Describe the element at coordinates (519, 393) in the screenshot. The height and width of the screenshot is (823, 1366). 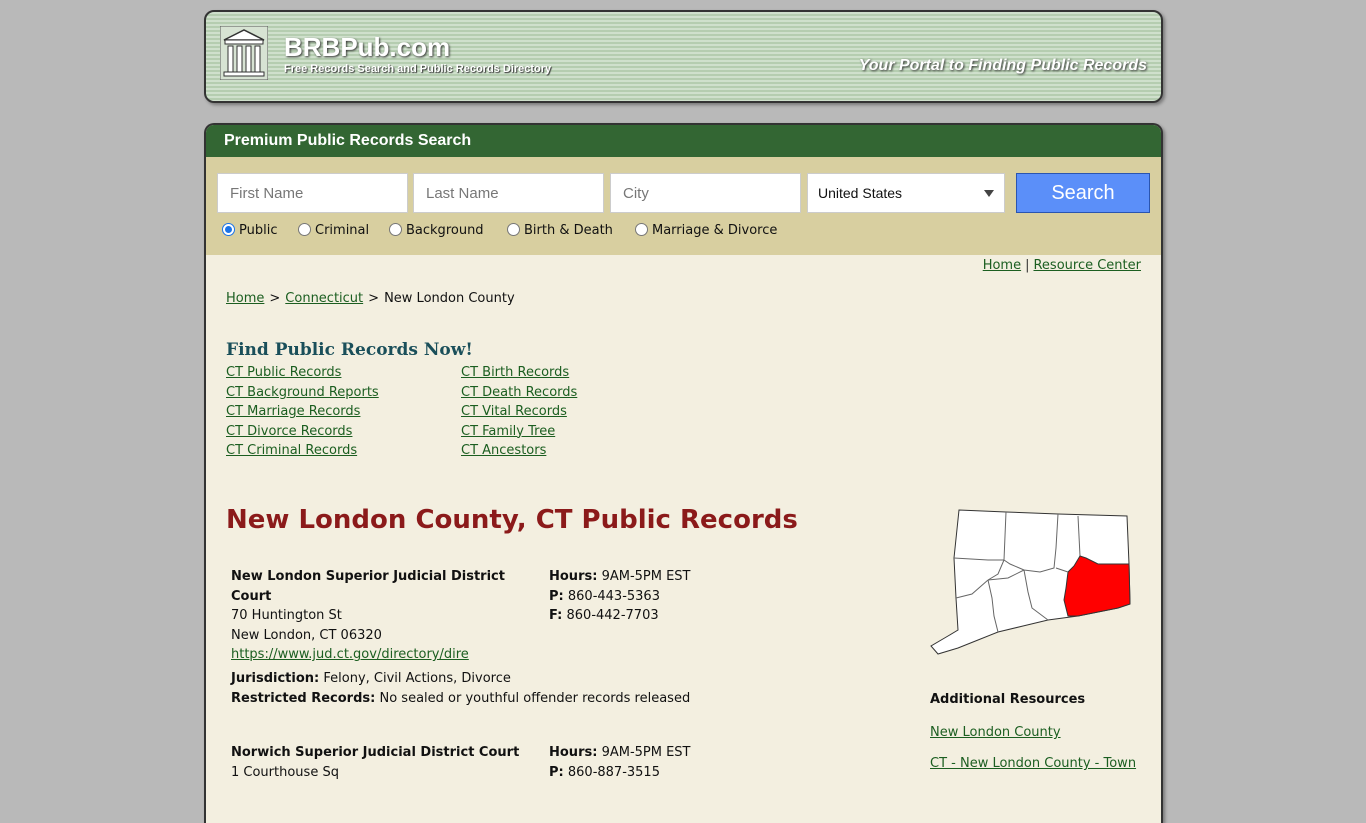
I see `link-ct-death-records: CT Death Records` at that location.